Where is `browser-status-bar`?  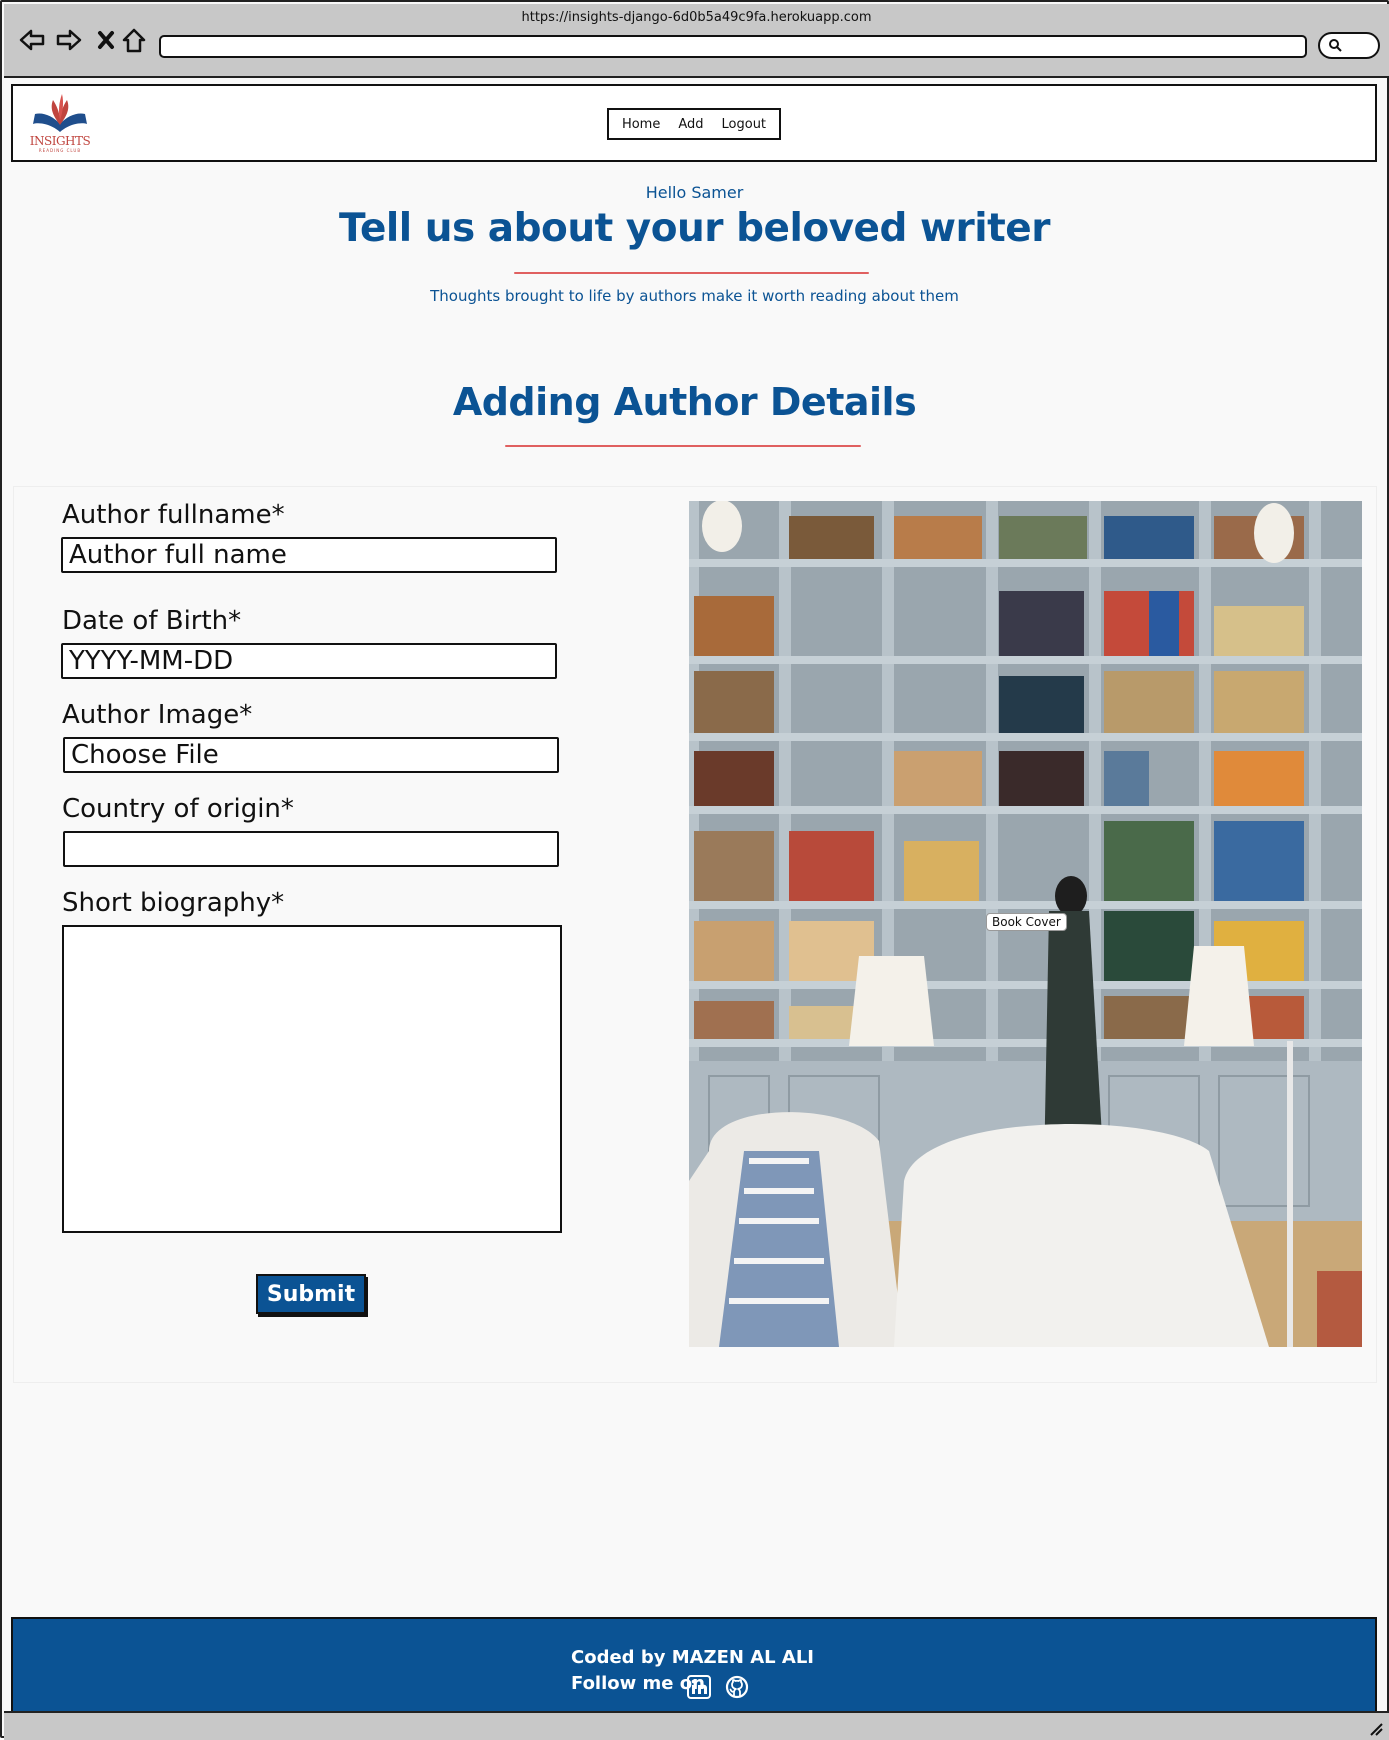 browser-status-bar is located at coordinates (696, 1725).